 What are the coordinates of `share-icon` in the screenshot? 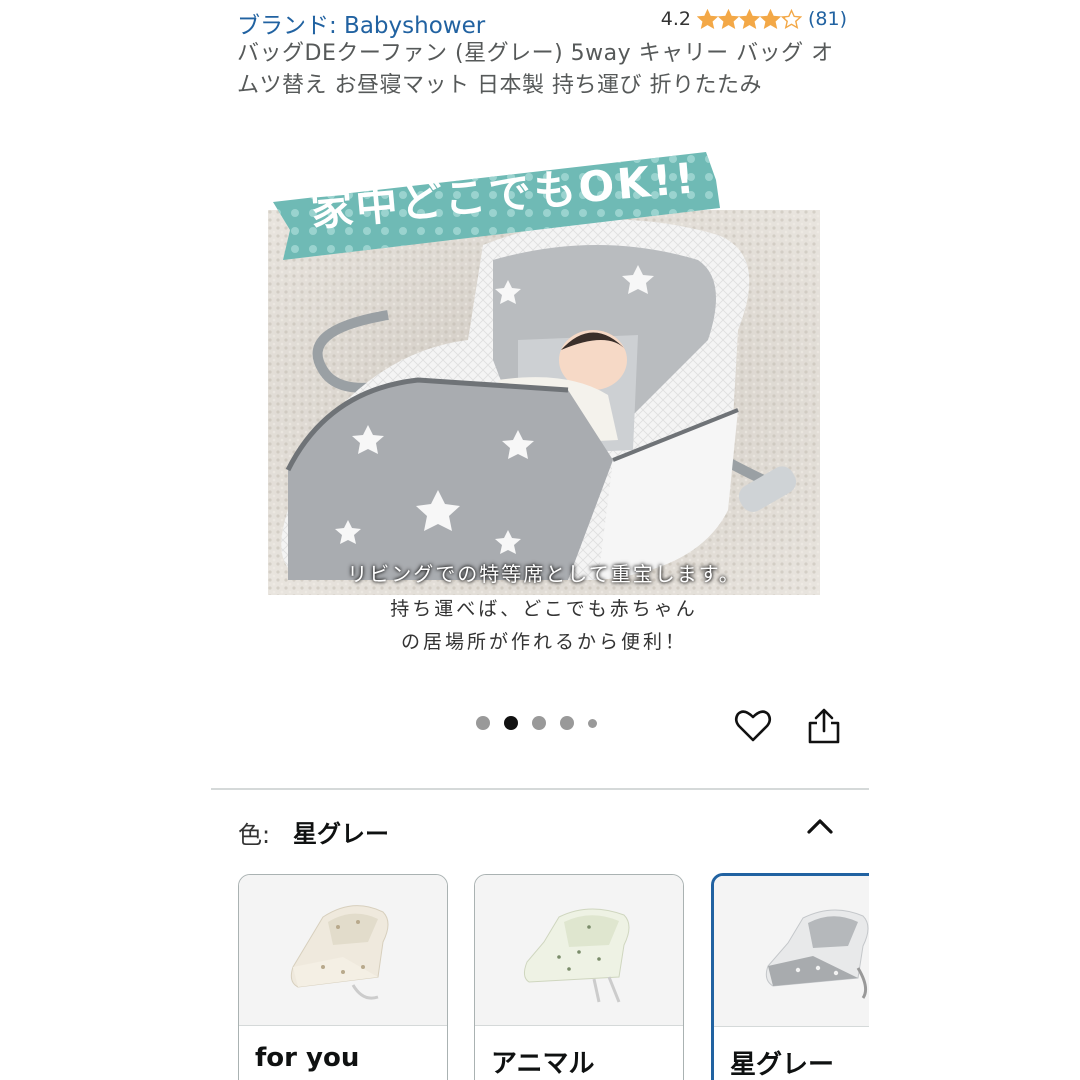 It's located at (824, 726).